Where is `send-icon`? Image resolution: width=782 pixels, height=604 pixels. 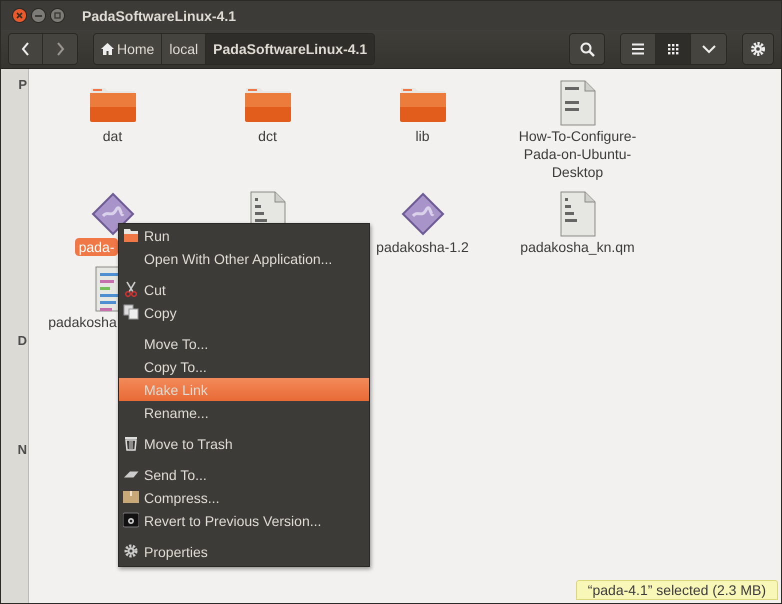 send-icon is located at coordinates (131, 474).